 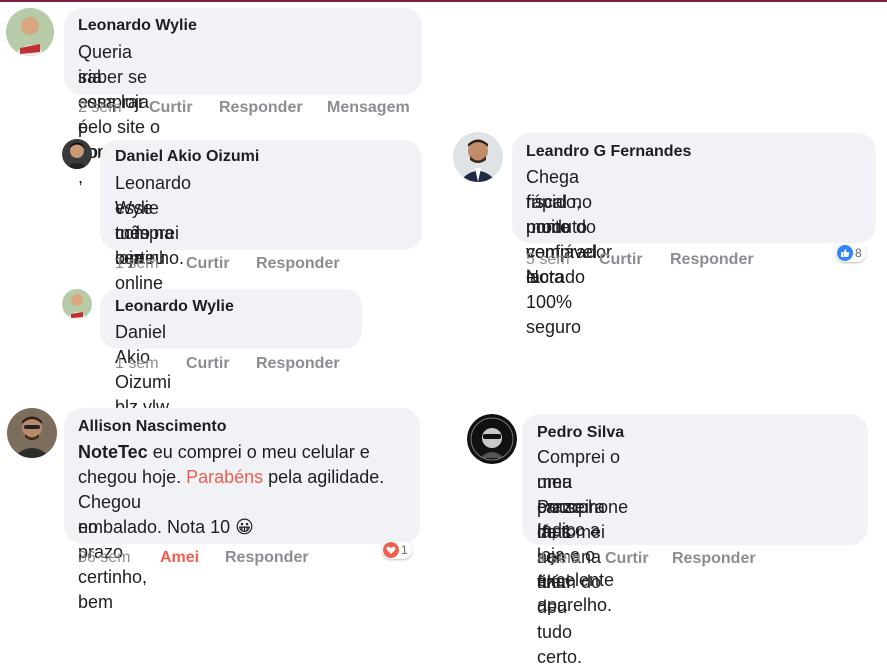 What do you see at coordinates (443, 1) in the screenshot?
I see `top-border` at bounding box center [443, 1].